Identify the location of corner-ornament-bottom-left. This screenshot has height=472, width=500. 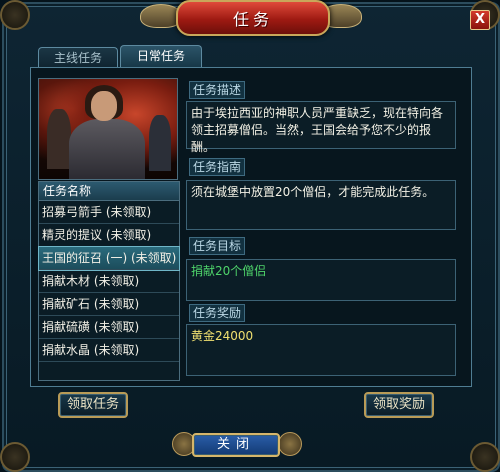
(15, 457).